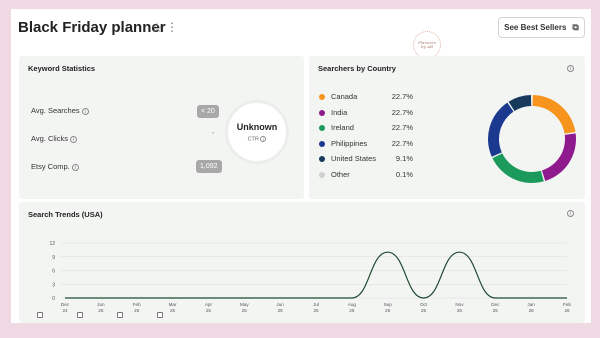 The width and height of the screenshot is (600, 338). I want to click on page-title: Black Friday planner, so click(92, 27).